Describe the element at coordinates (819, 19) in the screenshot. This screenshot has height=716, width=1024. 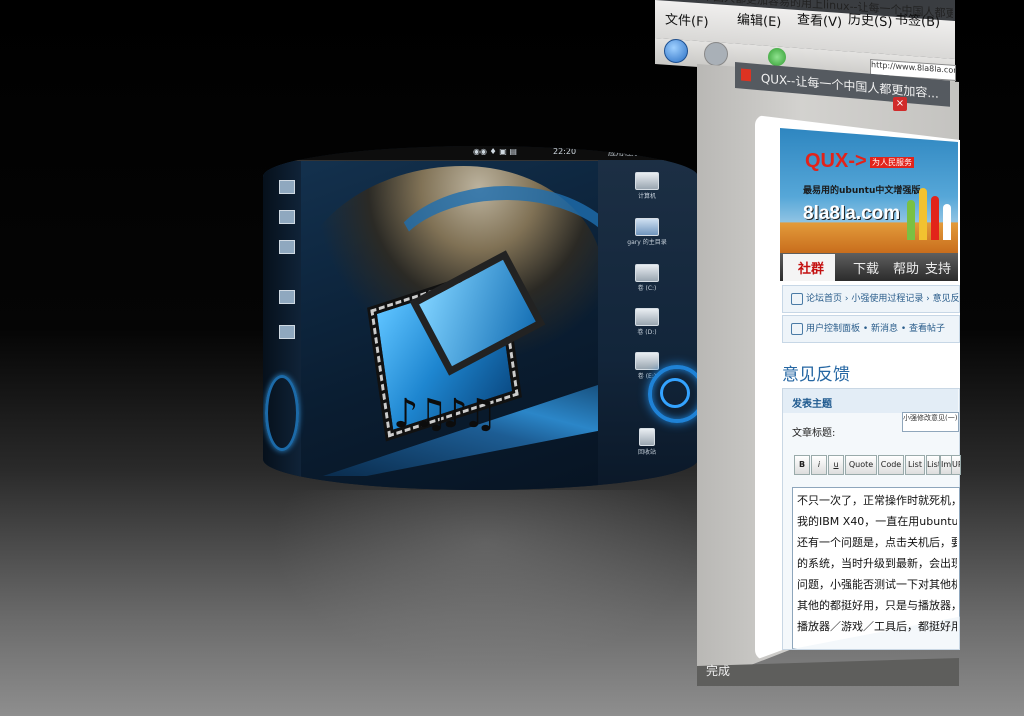
I see `menu-view: 查看(V)` at that location.